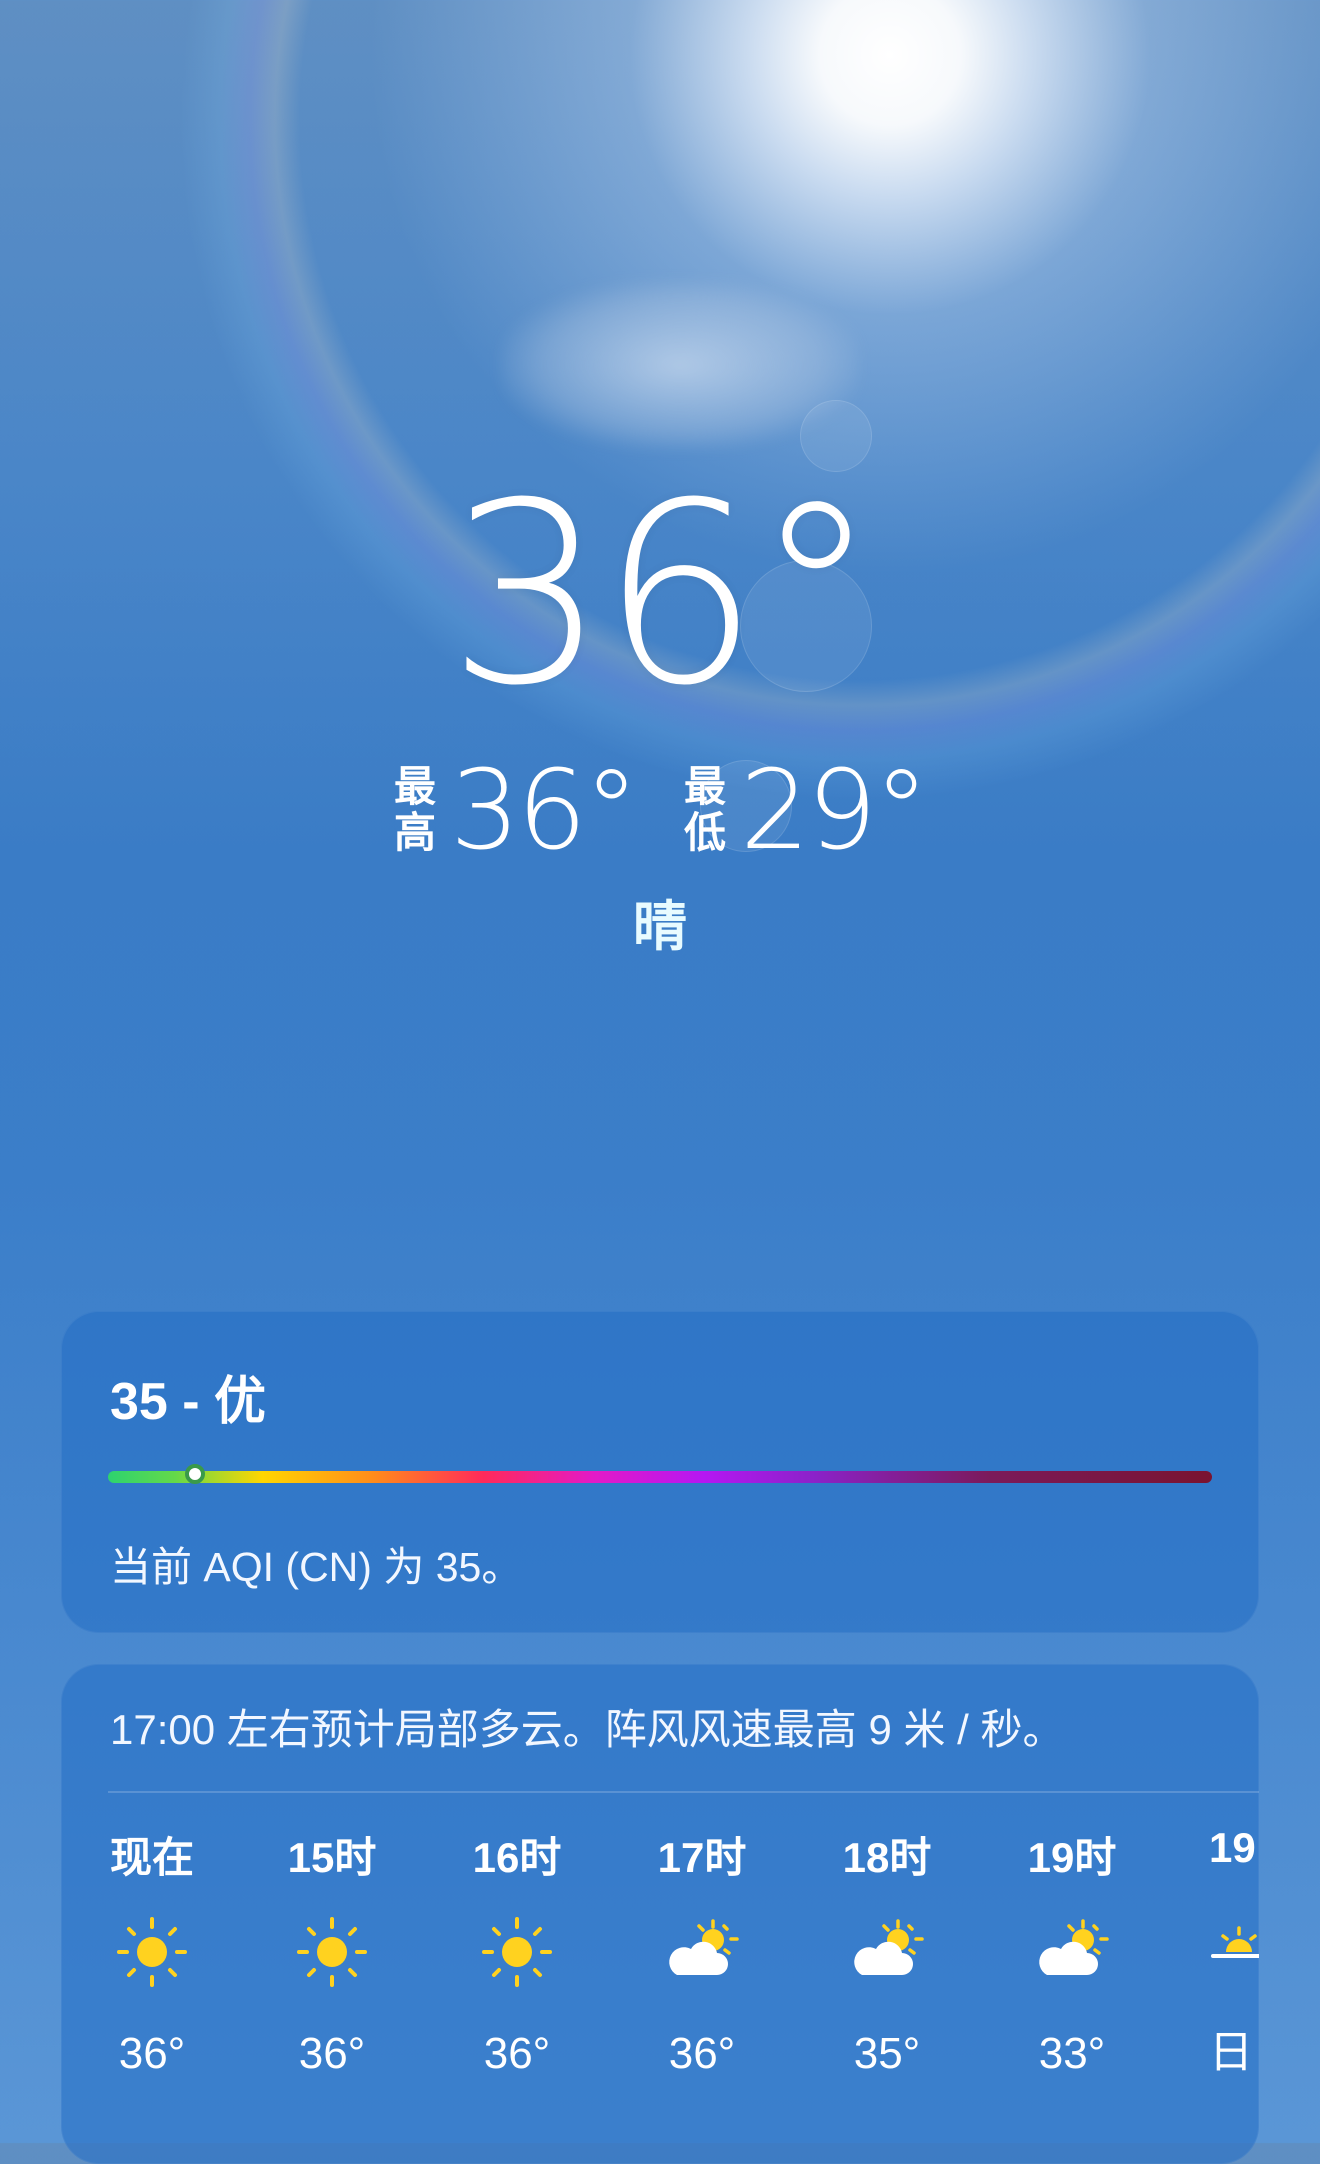 The image size is (1320, 2164). What do you see at coordinates (194, 1474) in the screenshot?
I see `aqi-scale-marker` at bounding box center [194, 1474].